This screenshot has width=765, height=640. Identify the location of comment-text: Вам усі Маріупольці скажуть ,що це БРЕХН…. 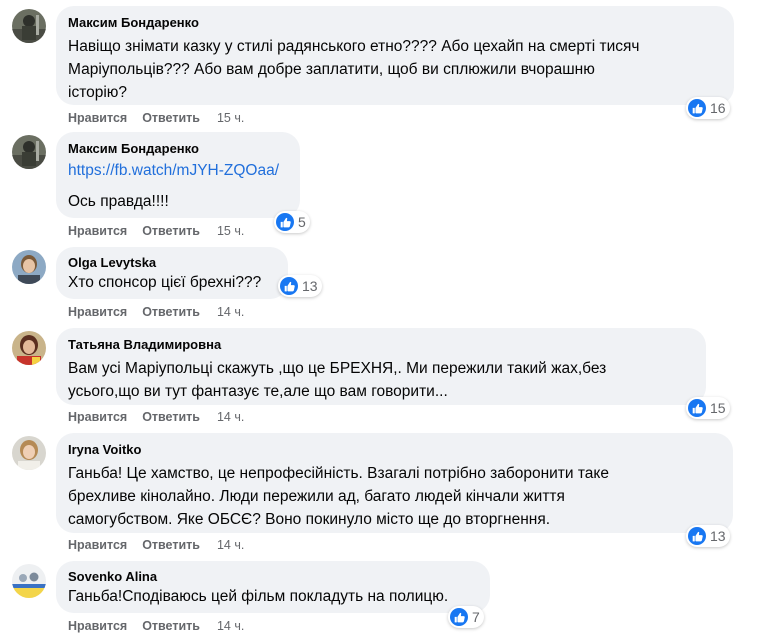
(337, 380).